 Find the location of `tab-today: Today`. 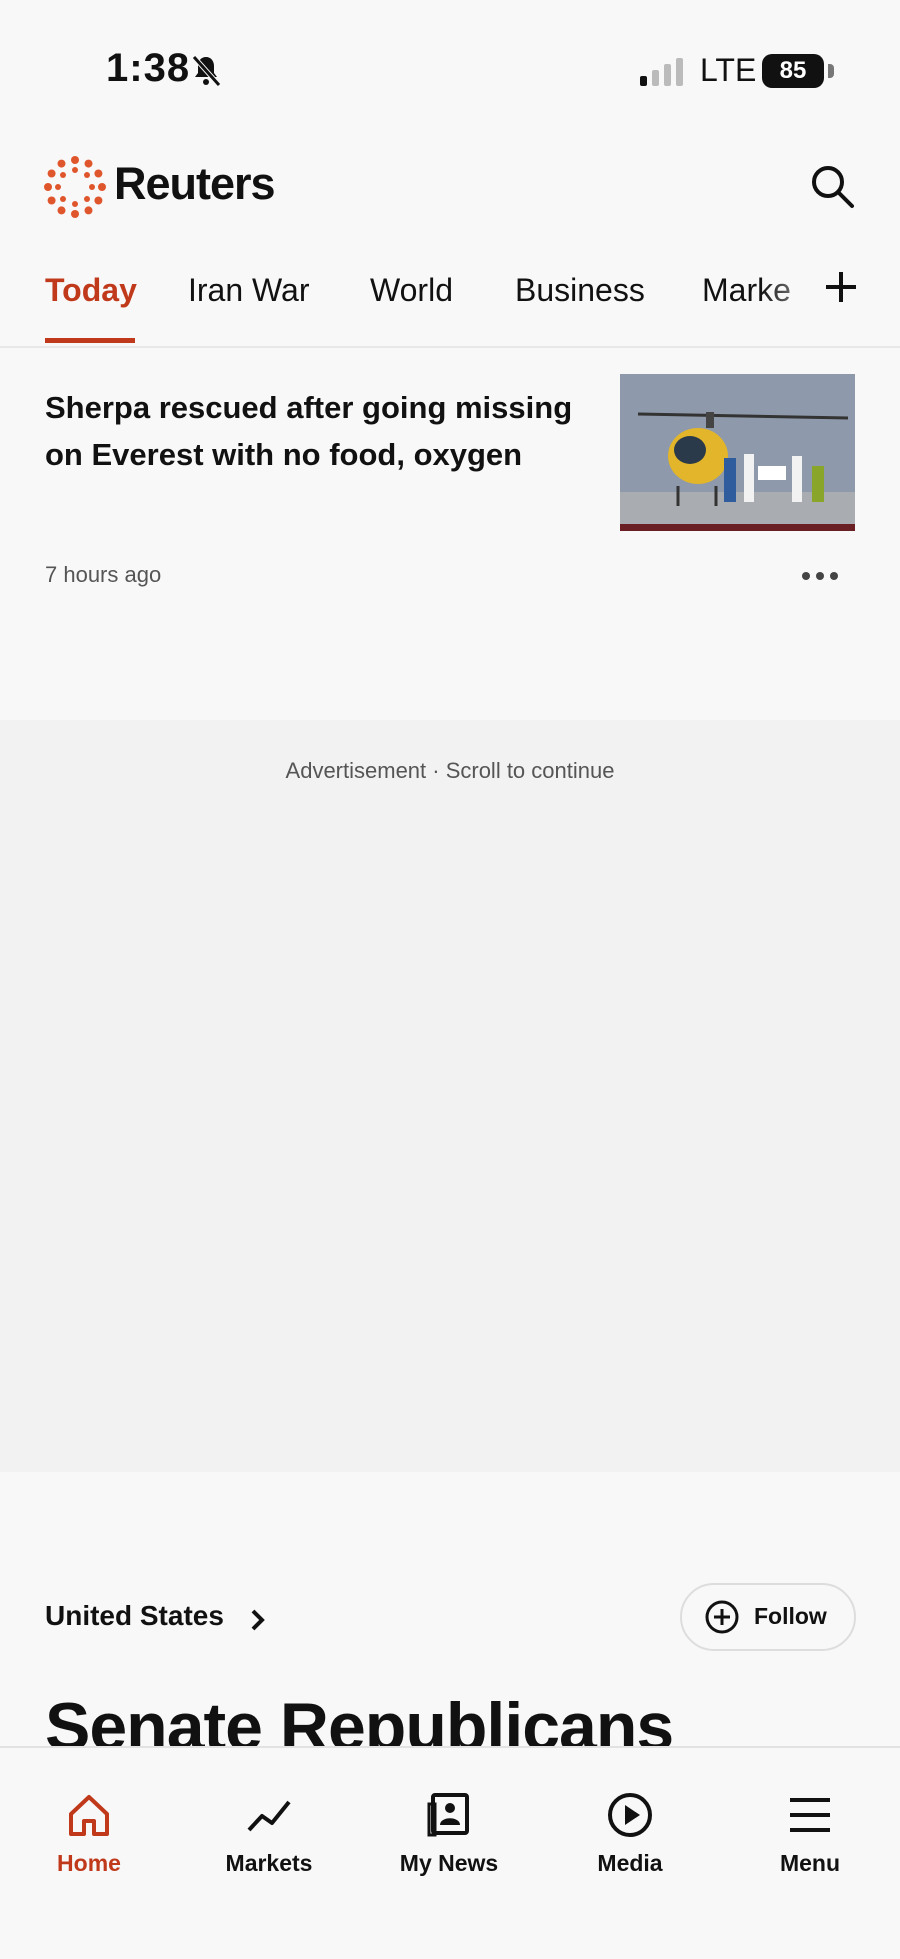

tab-today: Today is located at coordinates (91, 290).